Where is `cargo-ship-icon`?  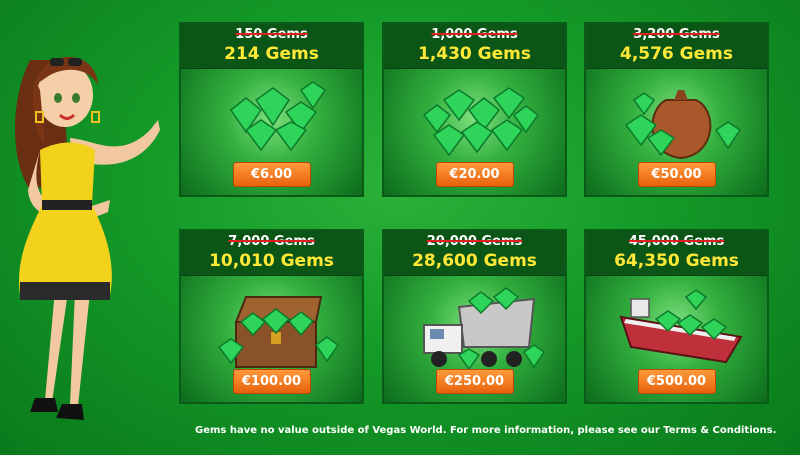
cargo-ship-icon is located at coordinates (681, 326).